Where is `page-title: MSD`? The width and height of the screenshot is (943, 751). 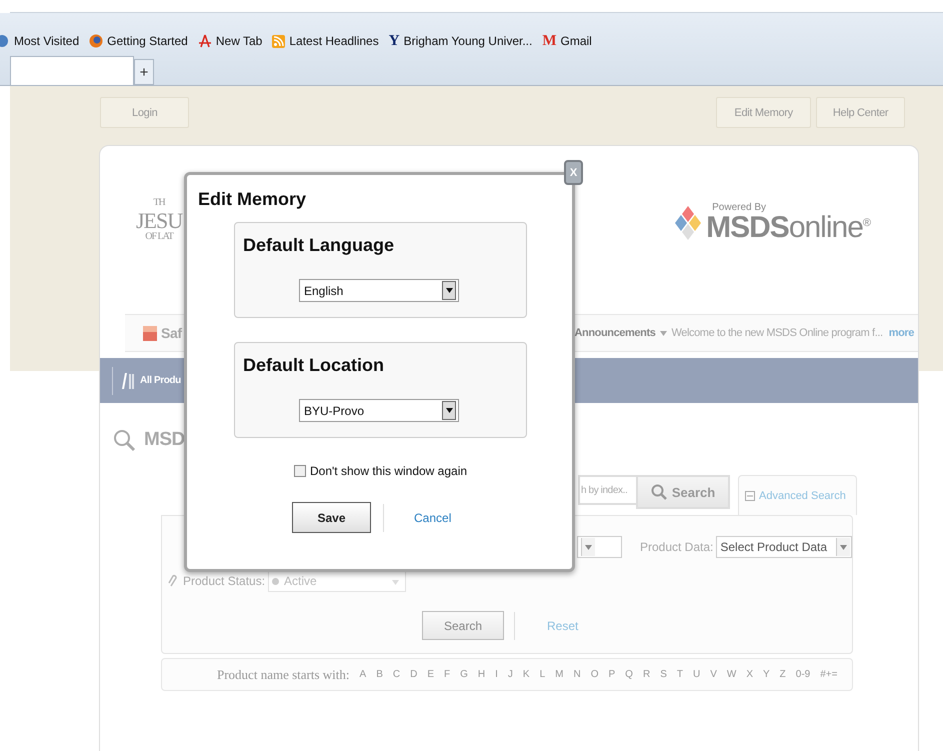 page-title: MSD is located at coordinates (164, 440).